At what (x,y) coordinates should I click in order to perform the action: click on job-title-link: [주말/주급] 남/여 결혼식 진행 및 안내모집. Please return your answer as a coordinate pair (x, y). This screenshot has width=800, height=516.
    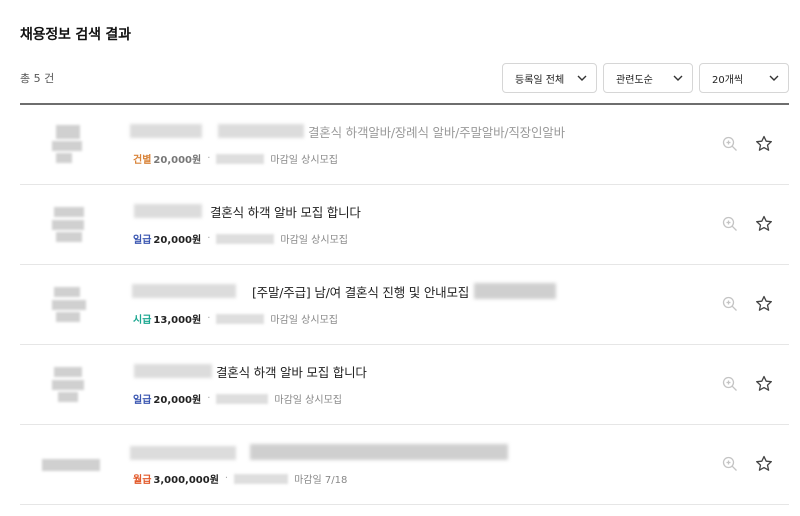
    Looking at the image, I should click on (360, 291).